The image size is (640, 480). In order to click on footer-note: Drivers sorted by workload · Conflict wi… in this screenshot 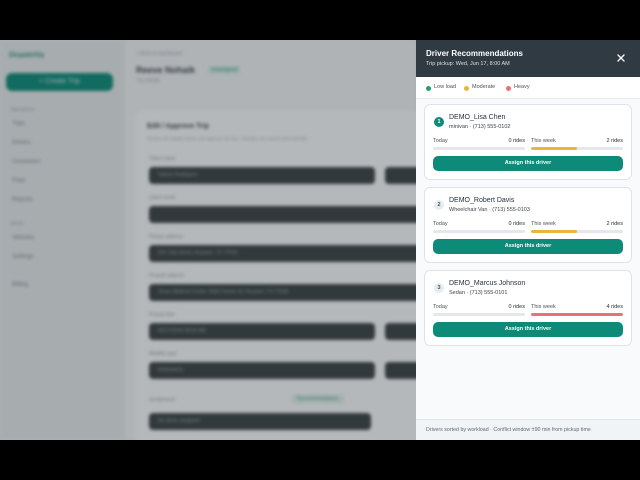, I will do `click(508, 430)`.